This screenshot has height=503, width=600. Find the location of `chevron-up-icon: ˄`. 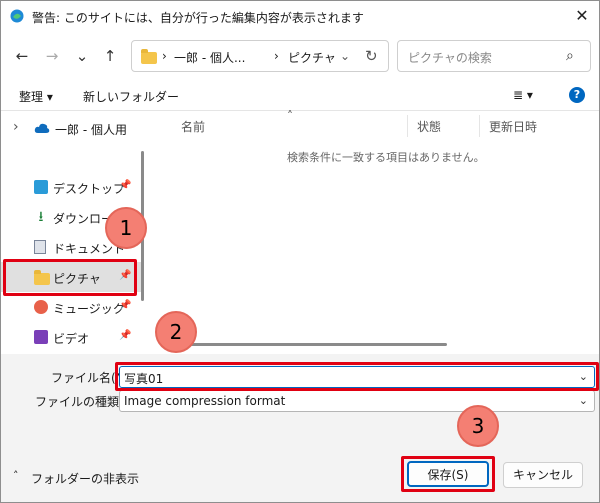

chevron-up-icon: ˄ is located at coordinates (16, 475).